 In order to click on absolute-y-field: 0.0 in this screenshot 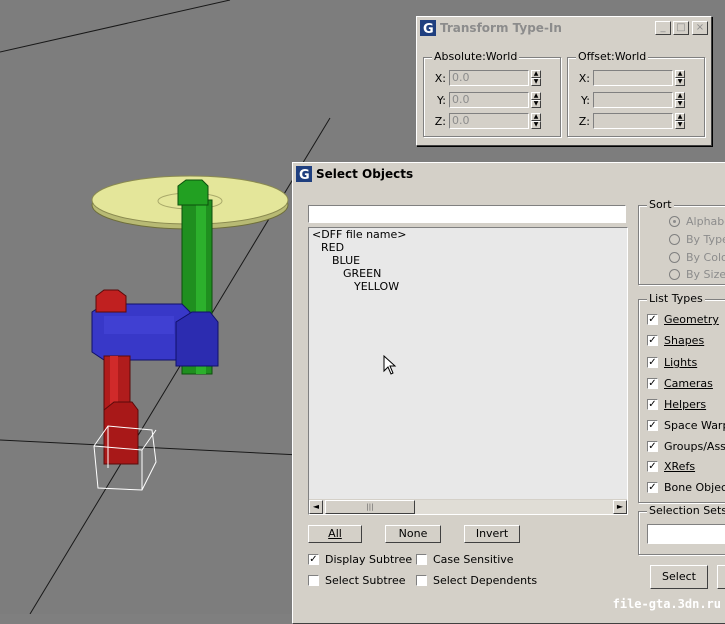, I will do `click(489, 100)`.